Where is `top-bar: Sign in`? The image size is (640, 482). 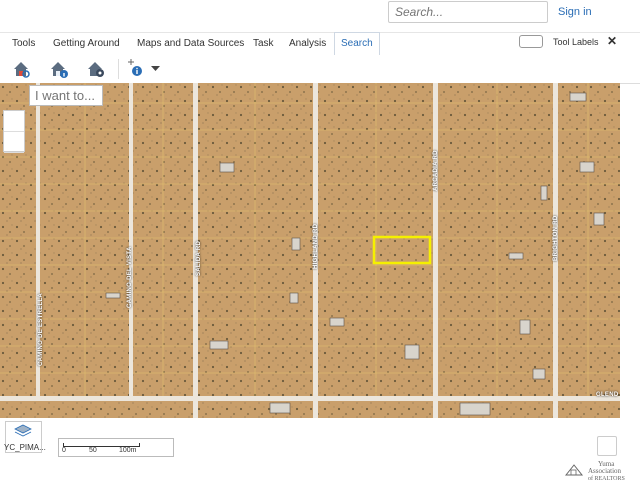
top-bar: Sign in is located at coordinates (320, 16).